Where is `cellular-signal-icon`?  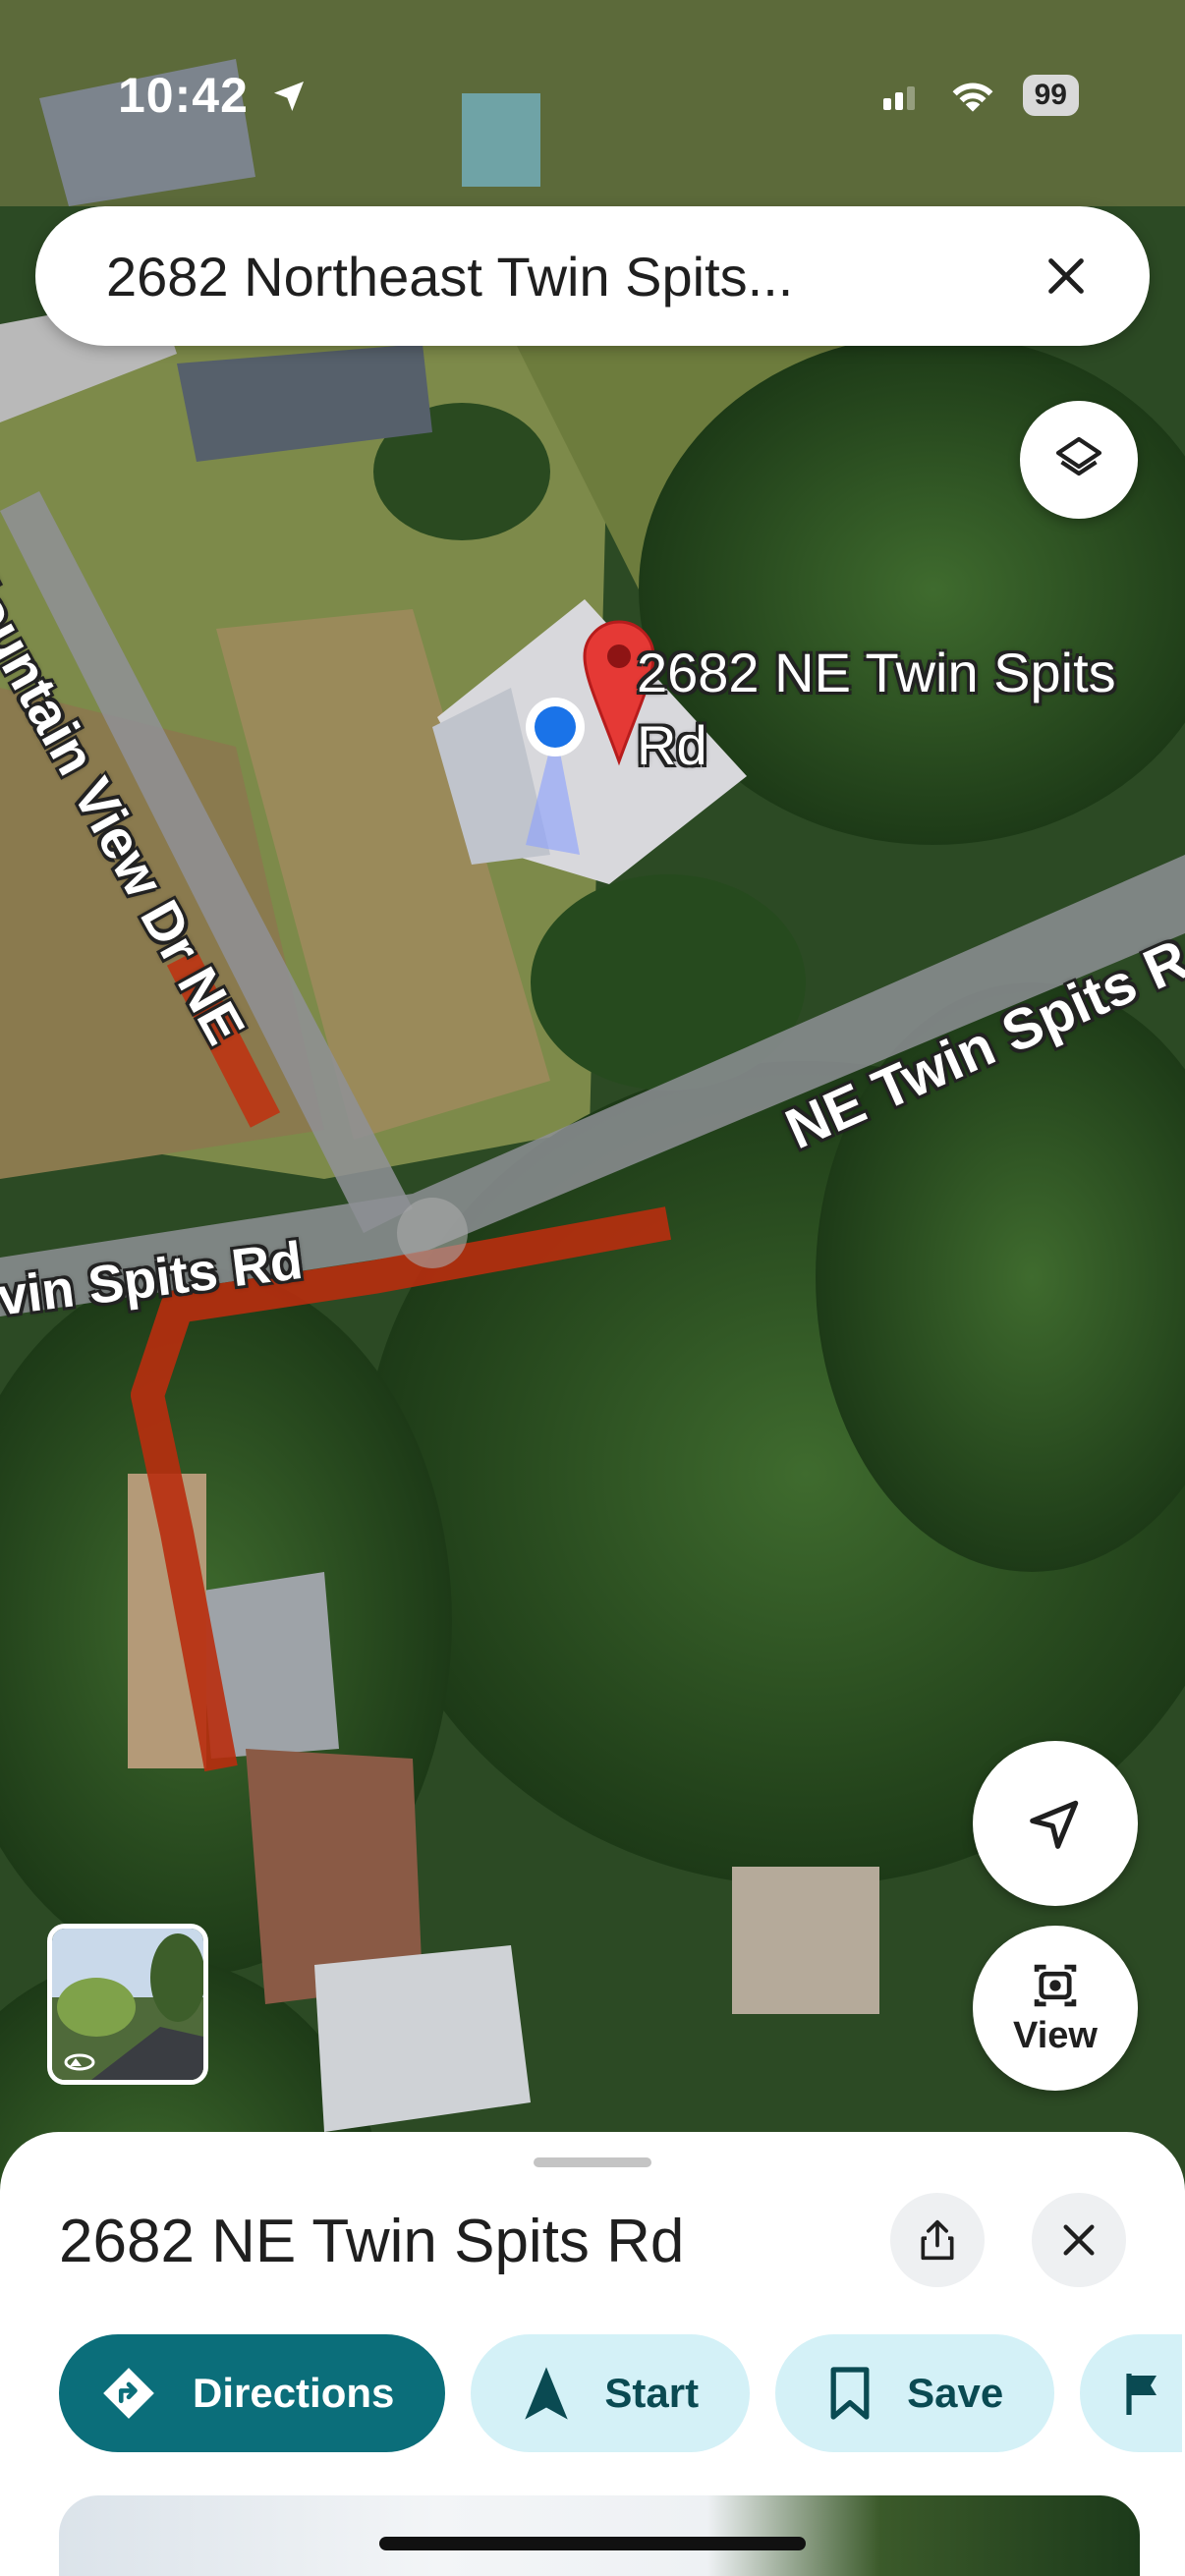
cellular-signal-icon is located at coordinates (899, 98).